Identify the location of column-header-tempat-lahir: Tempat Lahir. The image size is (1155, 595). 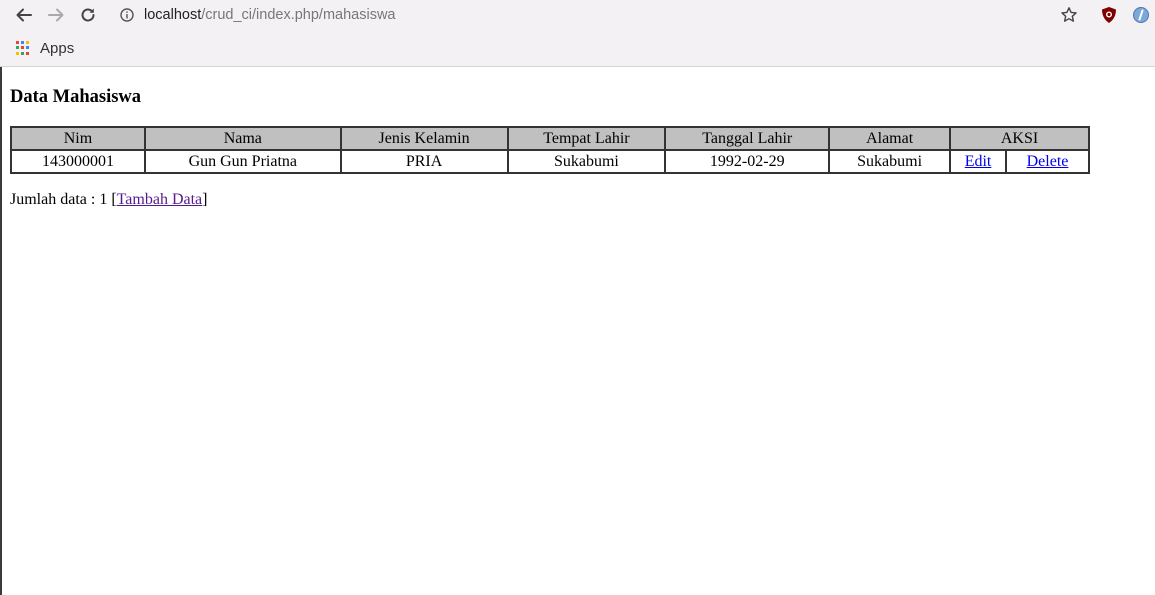
(586, 138).